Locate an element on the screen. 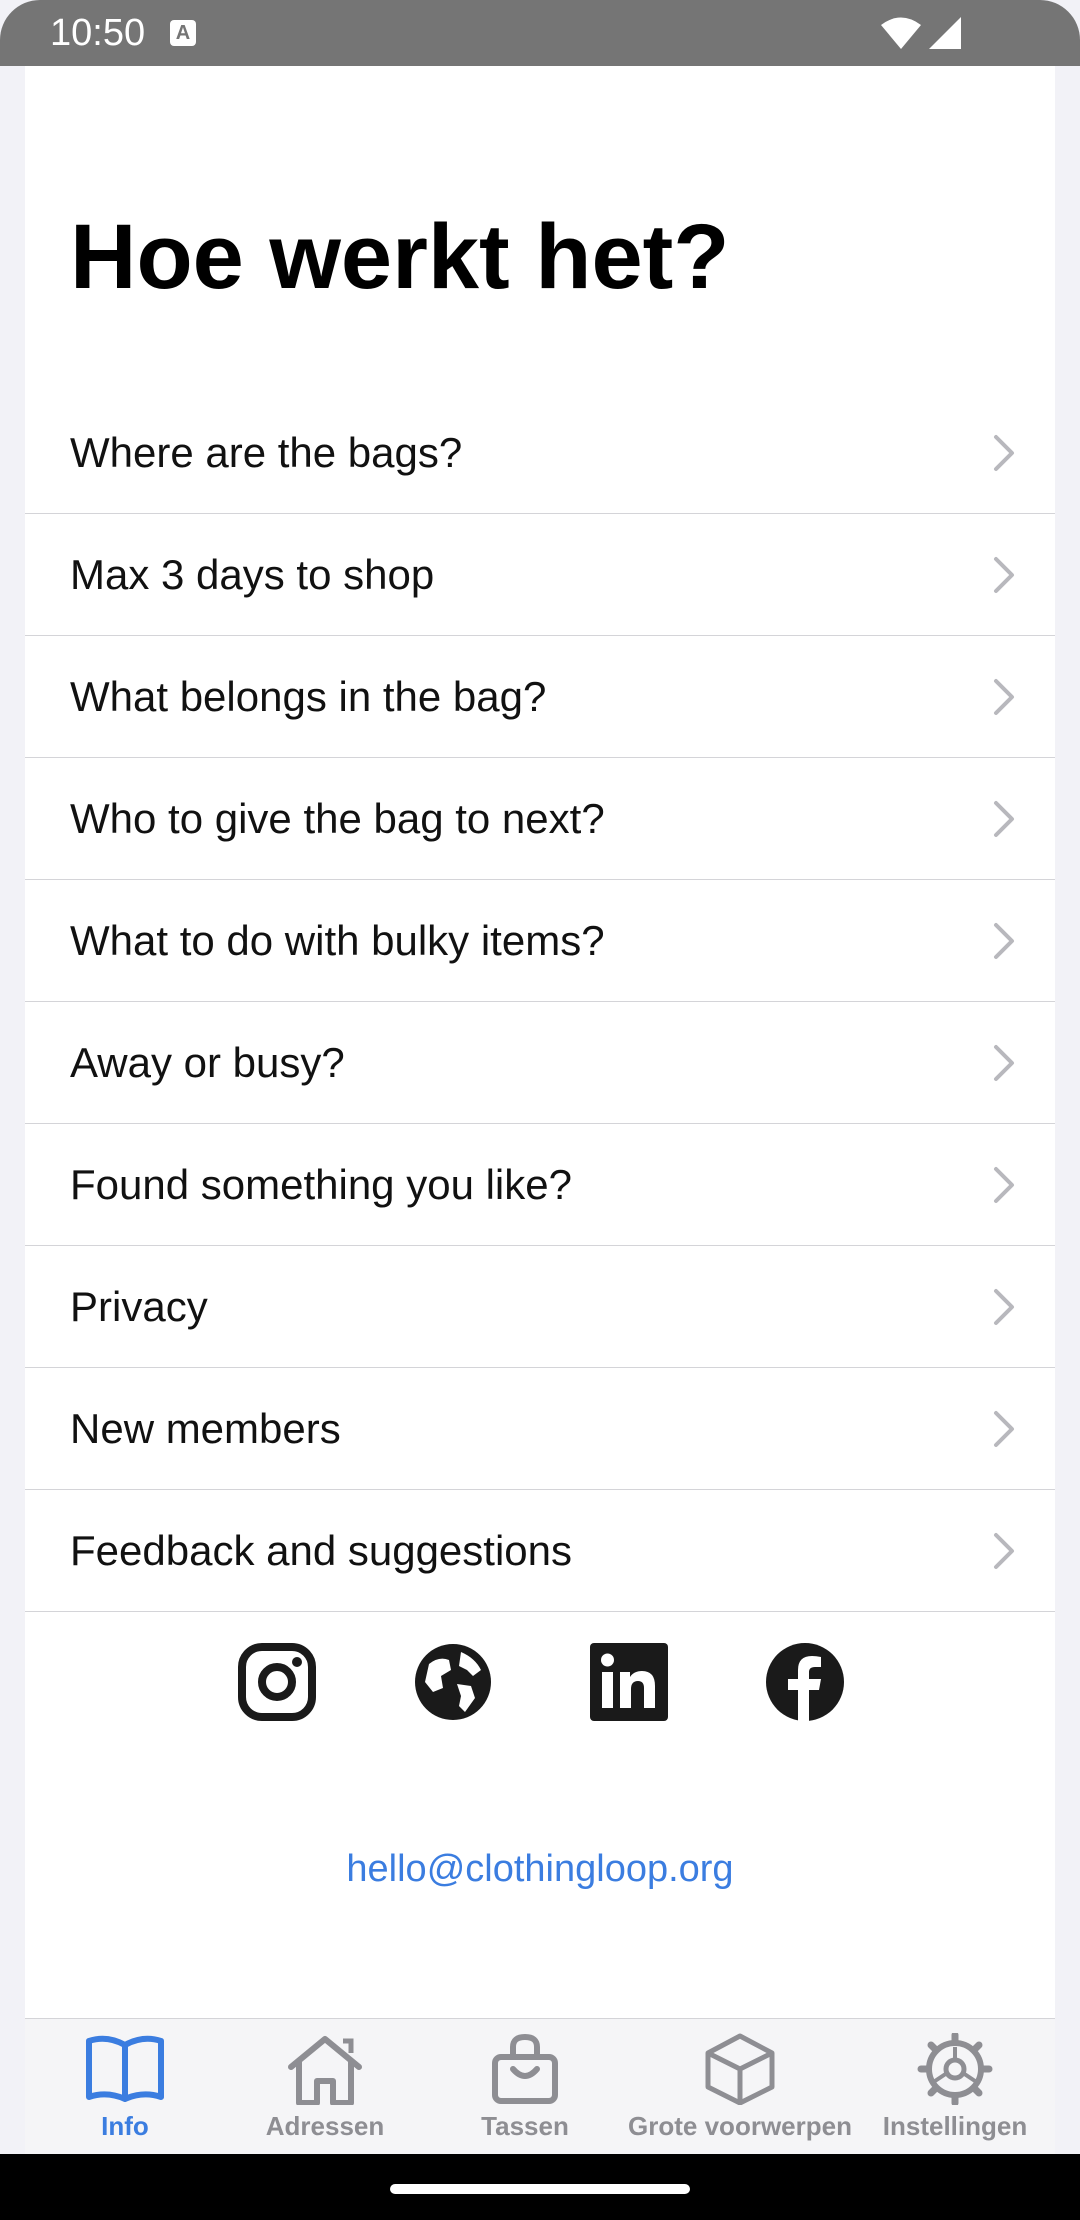 The width and height of the screenshot is (1080, 2220). faq-item-label: Privacy is located at coordinates (139, 1306).